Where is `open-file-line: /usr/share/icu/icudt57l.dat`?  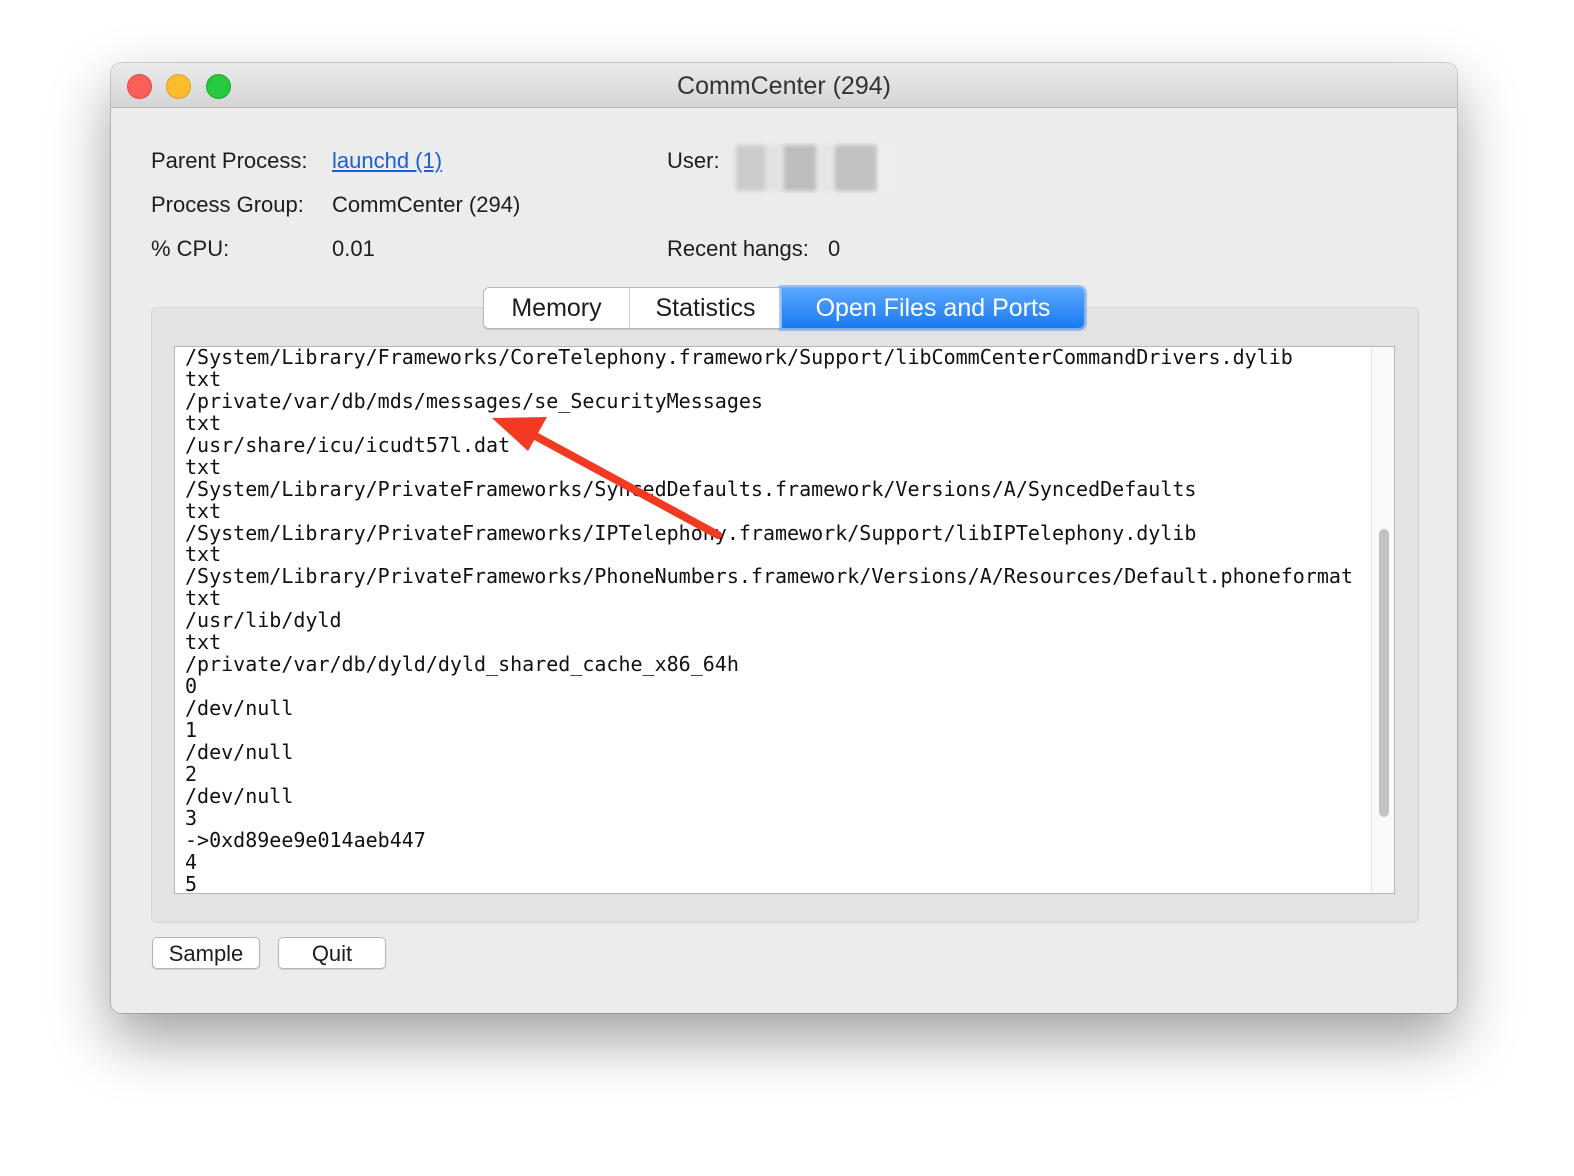
open-file-line: /usr/share/icu/icudt57l.dat is located at coordinates (348, 444).